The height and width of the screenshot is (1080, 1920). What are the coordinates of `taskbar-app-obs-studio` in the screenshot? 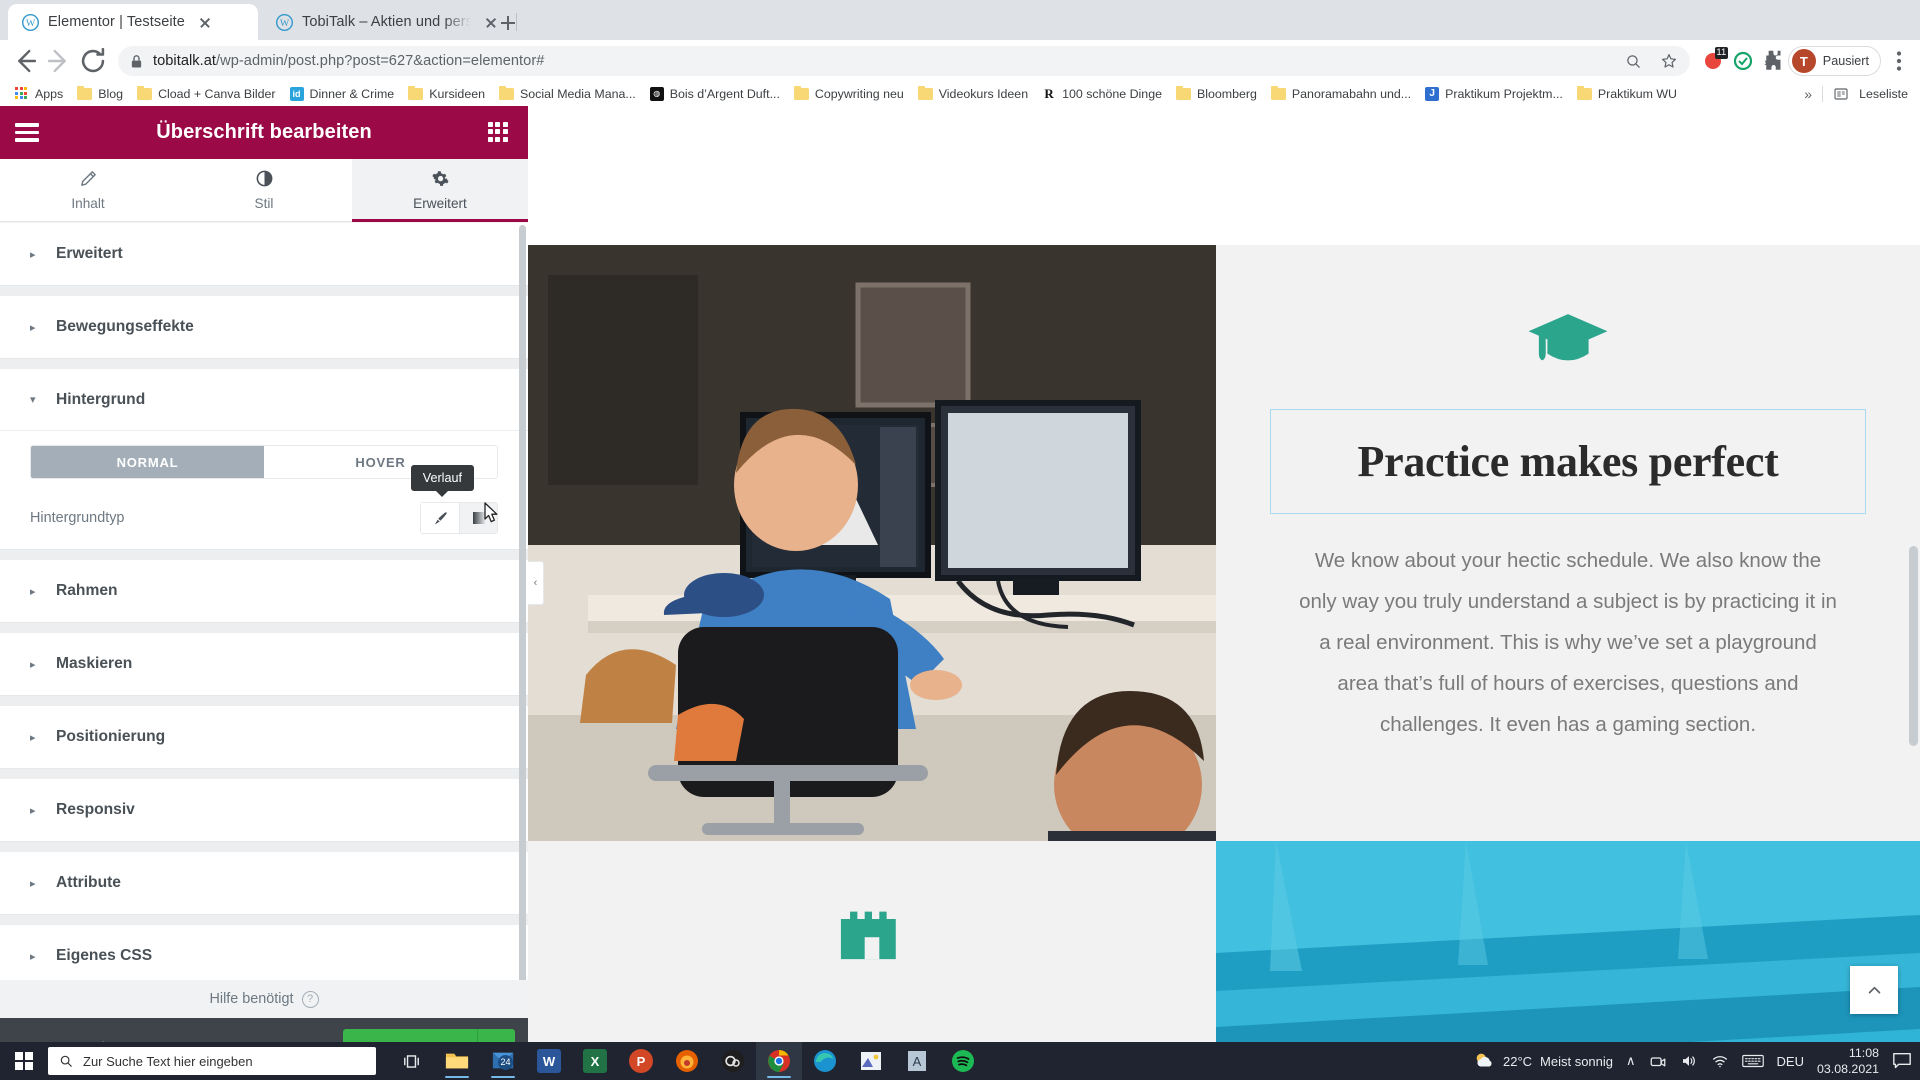 It's located at (733, 1061).